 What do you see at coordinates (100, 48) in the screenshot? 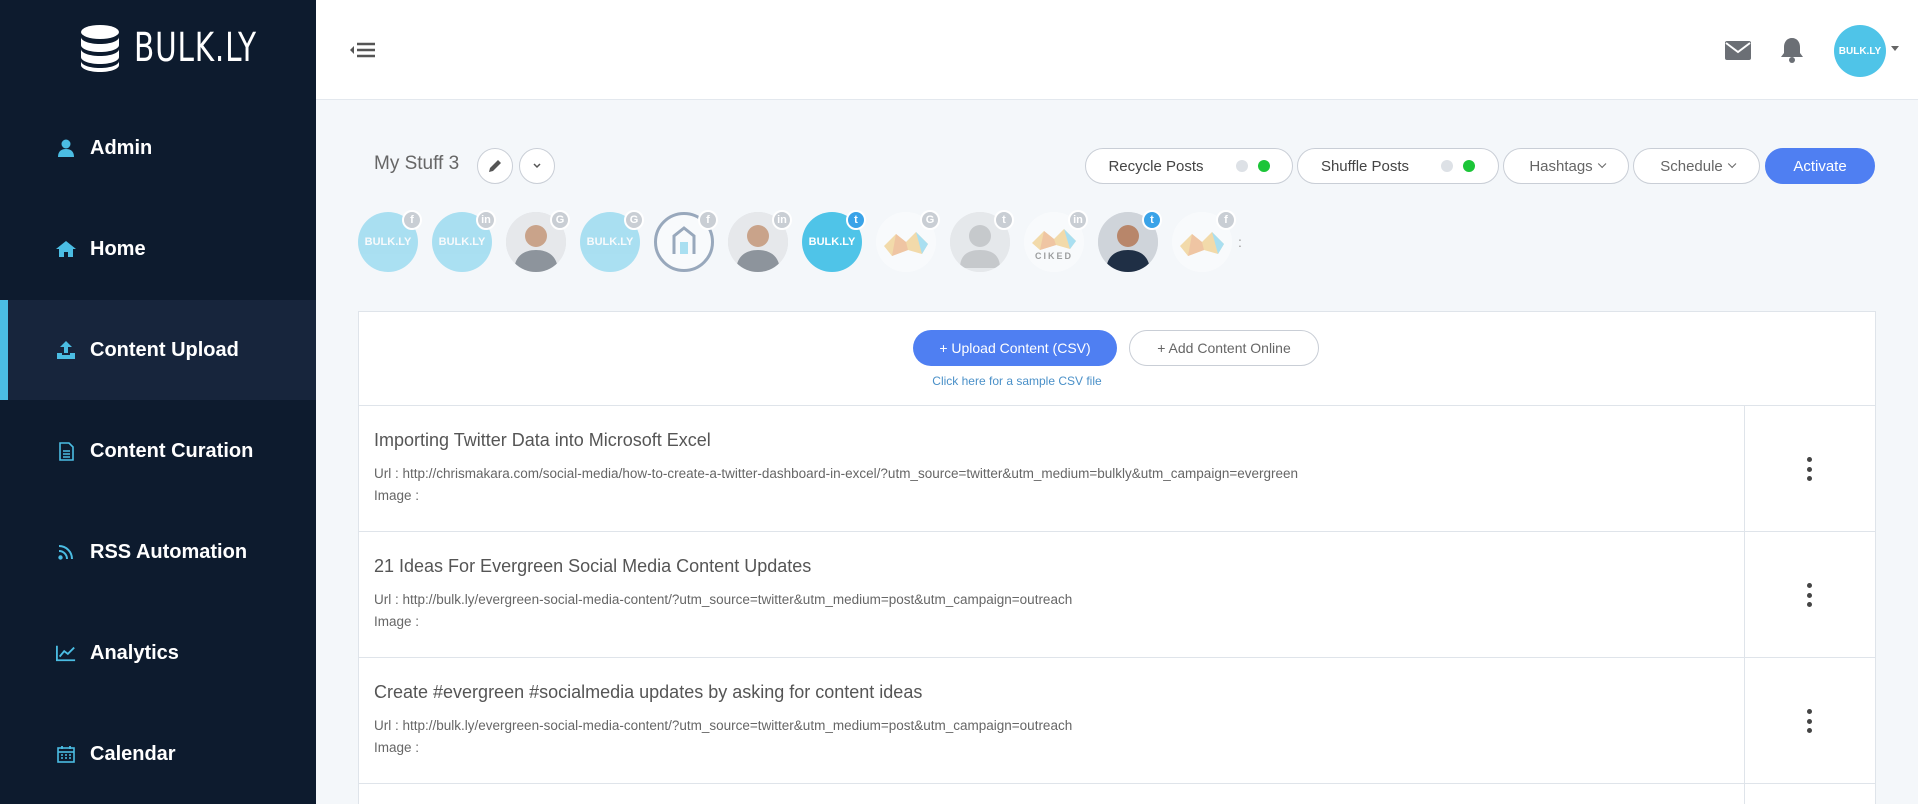
I see `database-icon` at bounding box center [100, 48].